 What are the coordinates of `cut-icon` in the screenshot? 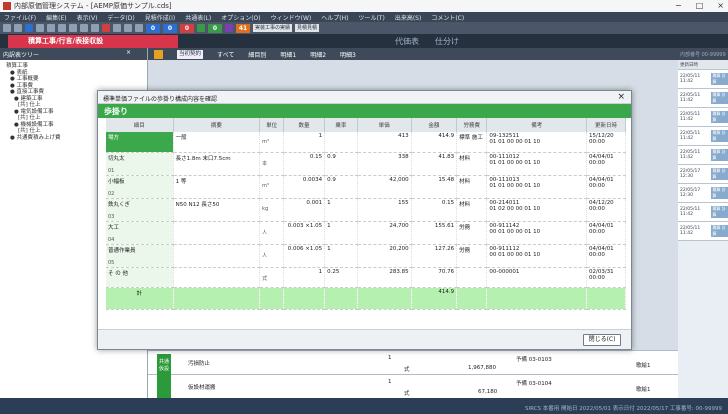 It's located at (51, 28).